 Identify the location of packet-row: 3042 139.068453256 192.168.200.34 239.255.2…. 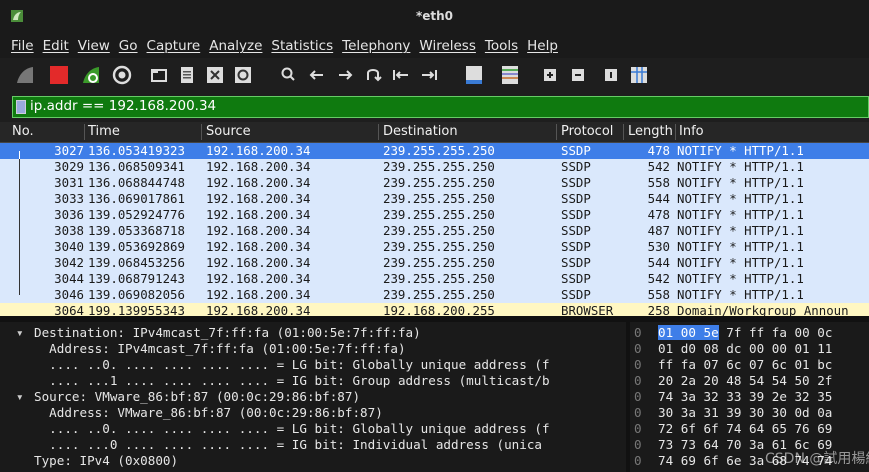
(434, 263).